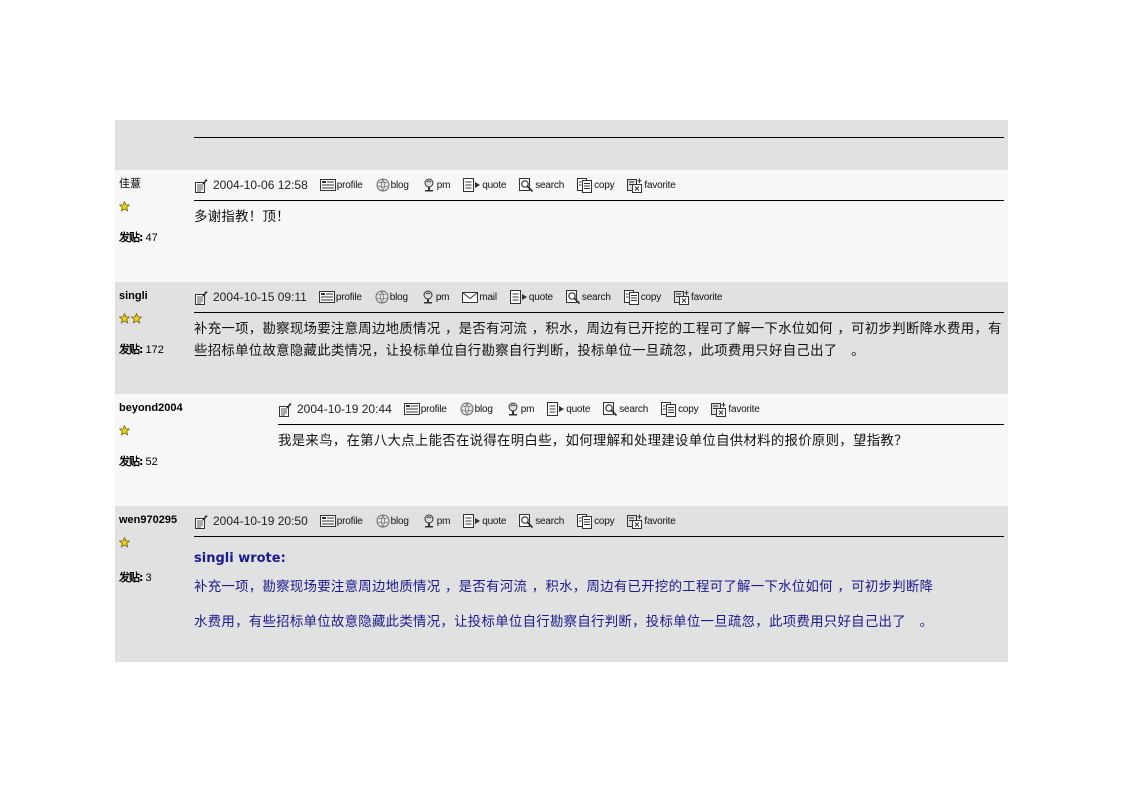  I want to click on post-count-value: 47, so click(151, 238).